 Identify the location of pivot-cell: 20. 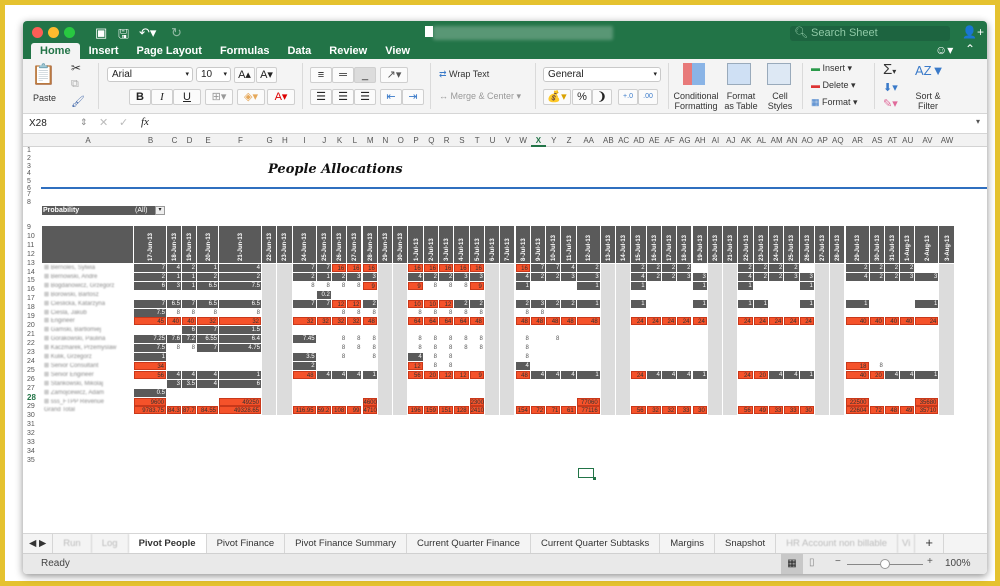
(430, 374).